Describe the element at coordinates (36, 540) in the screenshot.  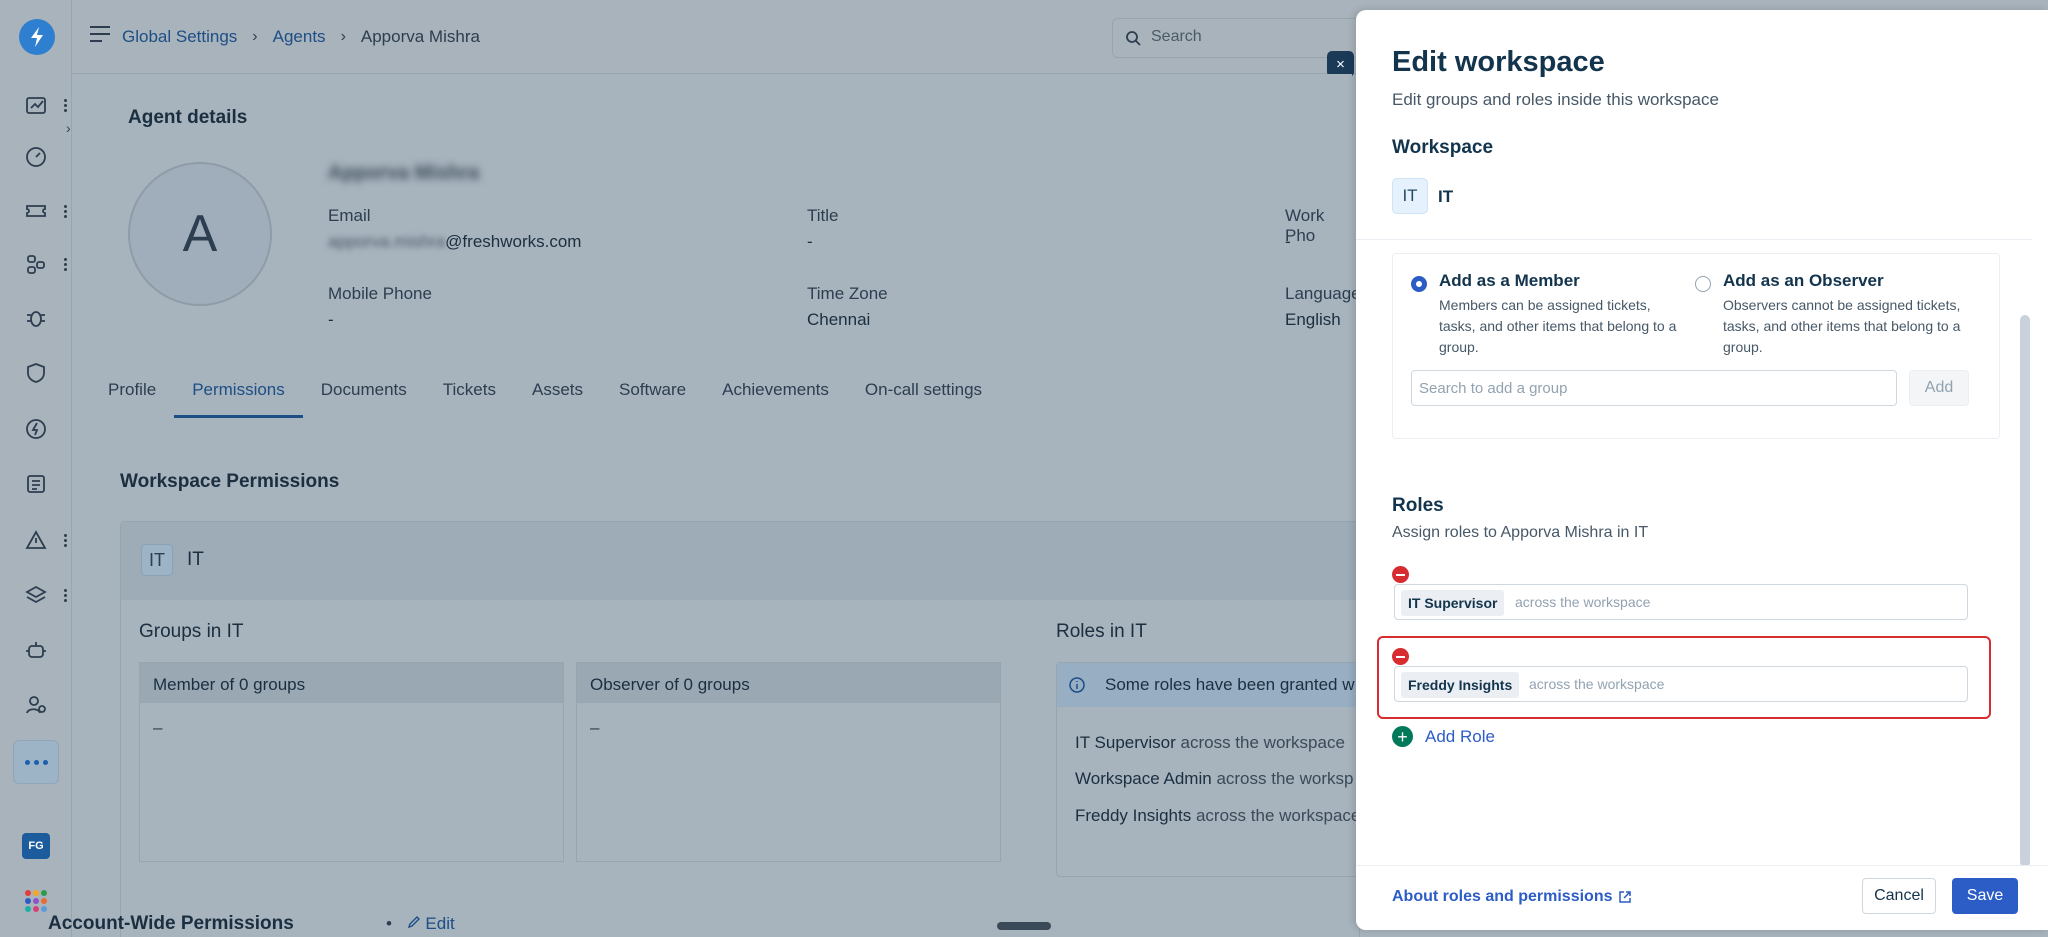
I see `warning-icon` at that location.